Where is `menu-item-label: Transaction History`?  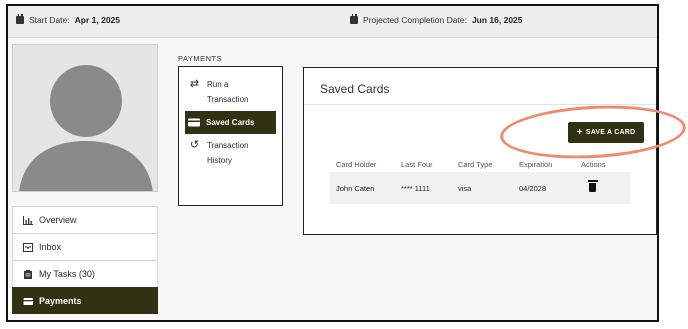
menu-item-label: Transaction History is located at coordinates (228, 153).